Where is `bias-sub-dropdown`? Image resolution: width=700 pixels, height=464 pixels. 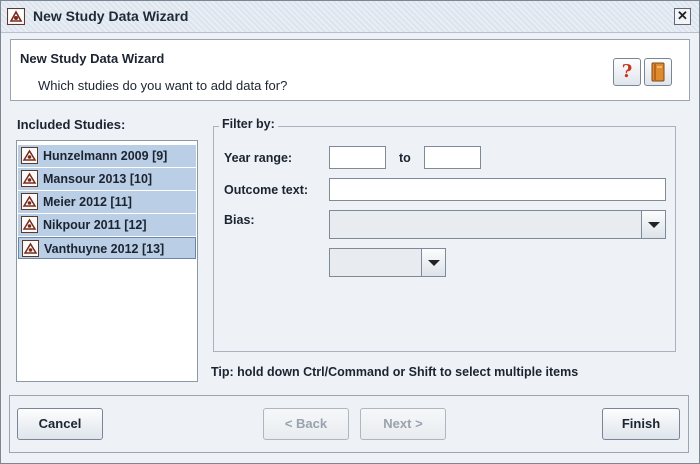 bias-sub-dropdown is located at coordinates (387, 262).